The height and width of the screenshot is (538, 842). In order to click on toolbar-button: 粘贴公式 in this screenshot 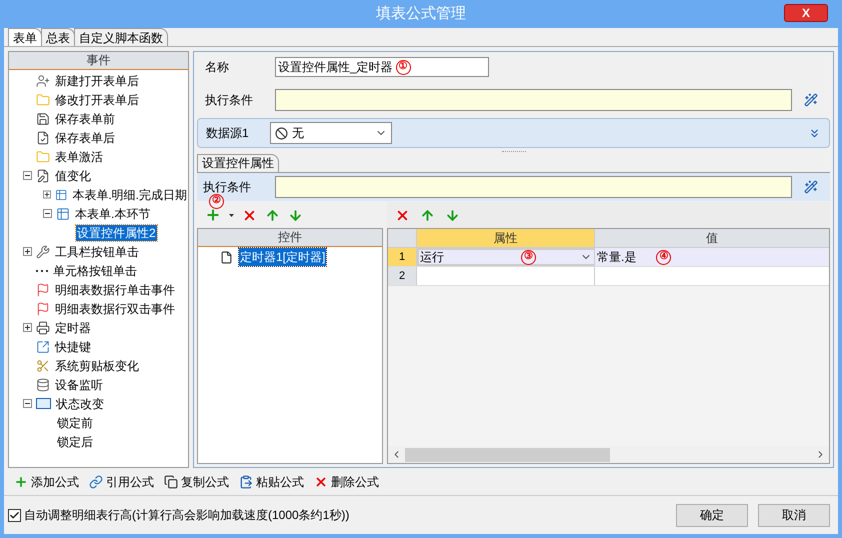, I will do `click(271, 481)`.